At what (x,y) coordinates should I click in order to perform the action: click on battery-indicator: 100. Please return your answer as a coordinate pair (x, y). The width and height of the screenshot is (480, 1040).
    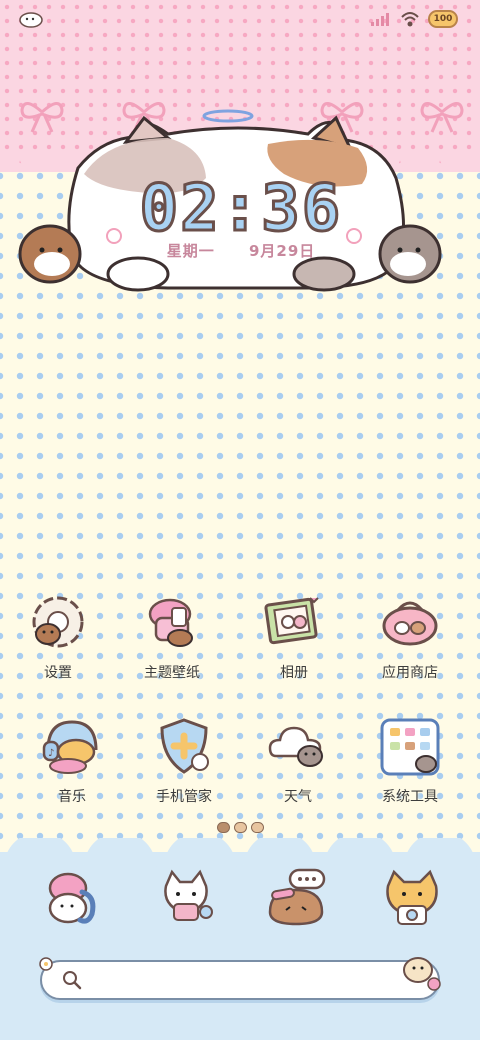
    Looking at the image, I should click on (443, 19).